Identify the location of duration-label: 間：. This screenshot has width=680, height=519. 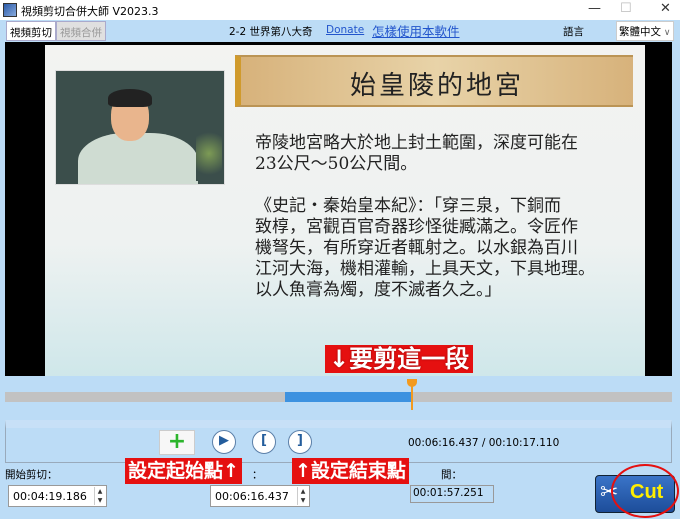
(451, 475).